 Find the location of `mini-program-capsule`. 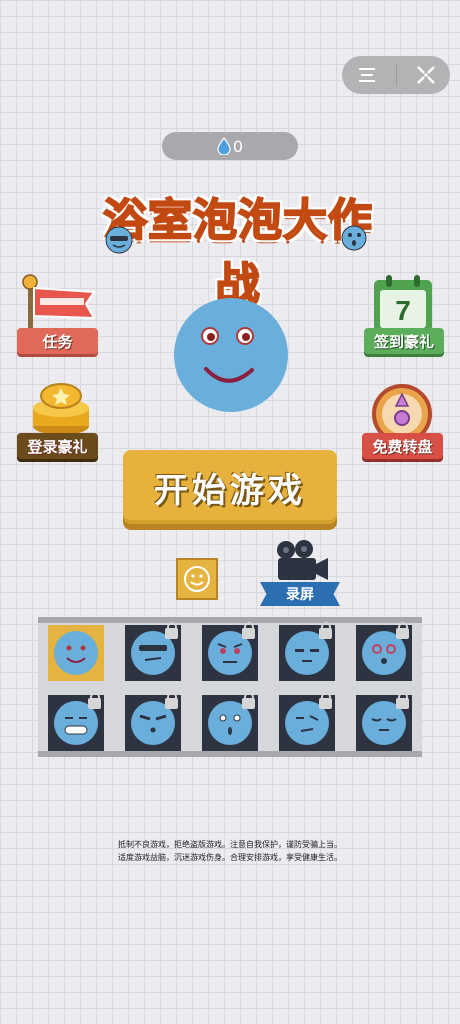

mini-program-capsule is located at coordinates (396, 75).